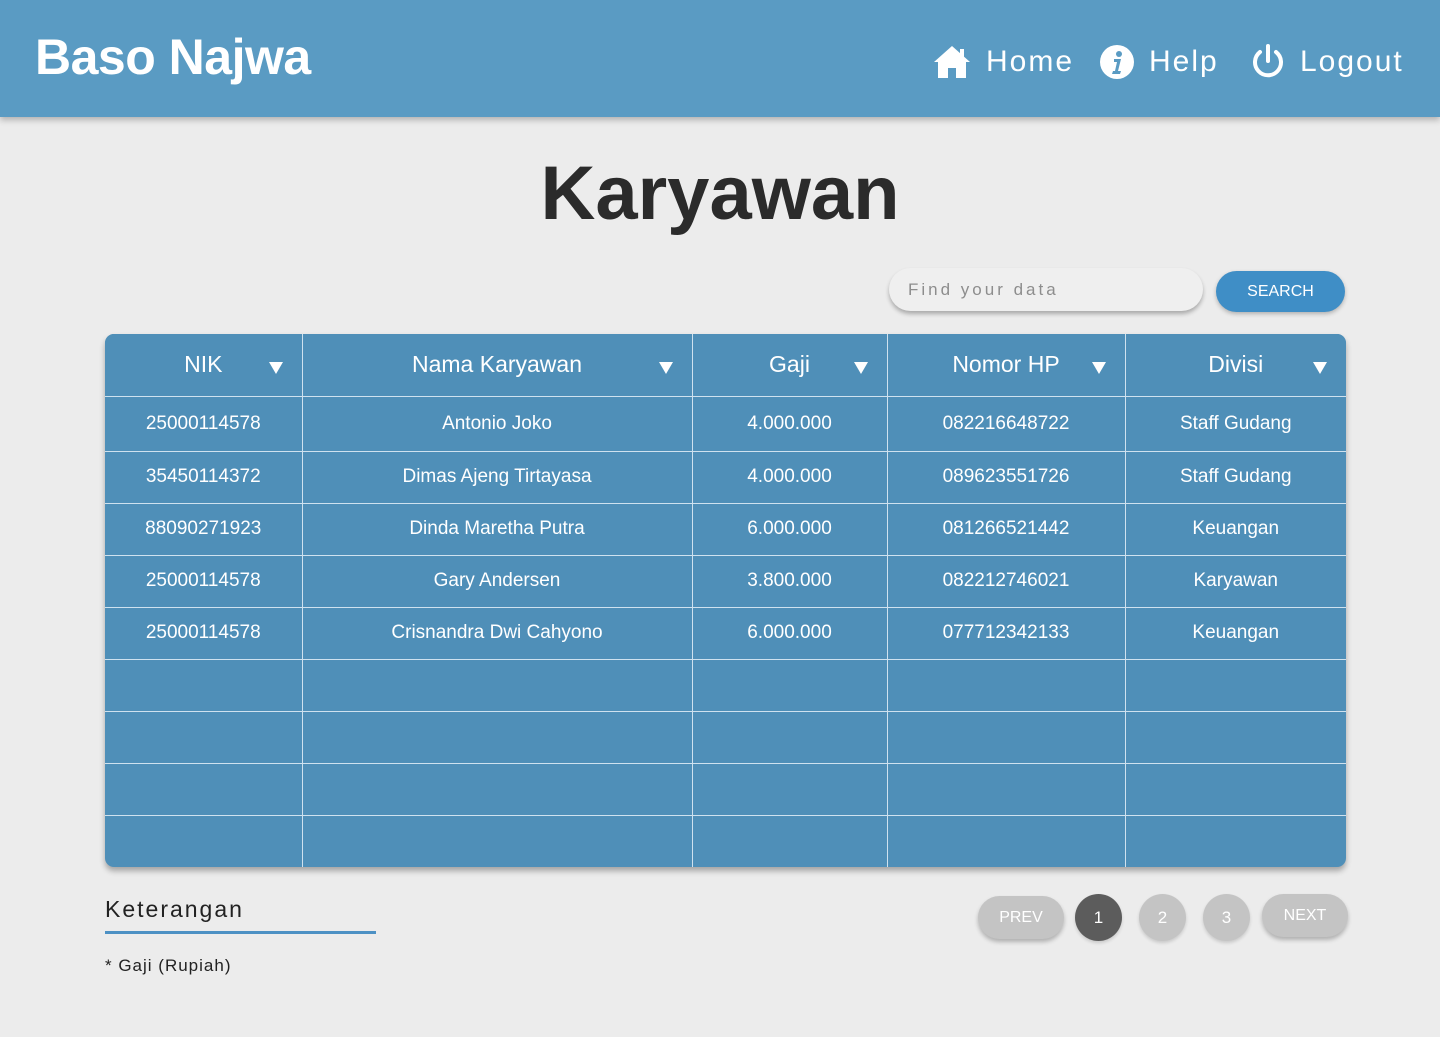 The height and width of the screenshot is (1037, 1440). What do you see at coordinates (173, 57) in the screenshot?
I see `brand-logo: Baso Najwa` at bounding box center [173, 57].